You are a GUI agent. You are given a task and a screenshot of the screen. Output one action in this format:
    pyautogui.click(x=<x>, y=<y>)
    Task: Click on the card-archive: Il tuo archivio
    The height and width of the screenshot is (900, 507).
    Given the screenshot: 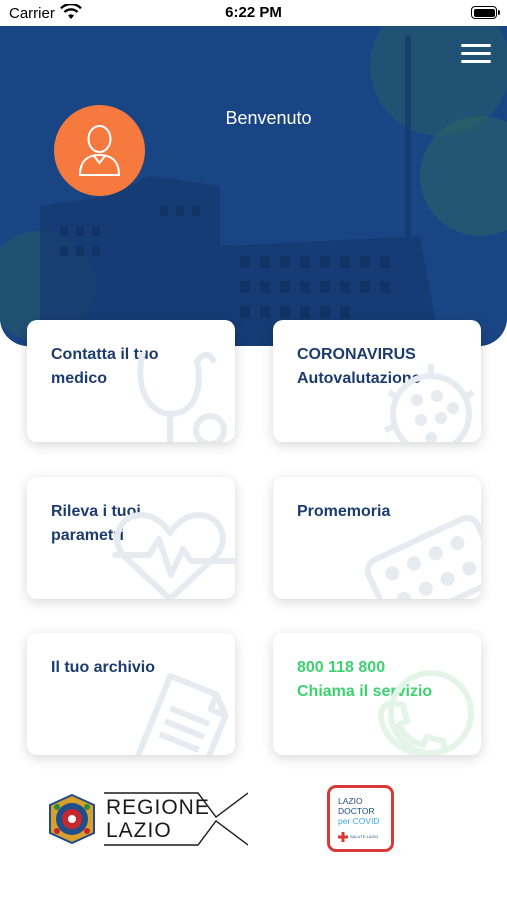 What is the action you would take?
    pyautogui.click(x=131, y=694)
    